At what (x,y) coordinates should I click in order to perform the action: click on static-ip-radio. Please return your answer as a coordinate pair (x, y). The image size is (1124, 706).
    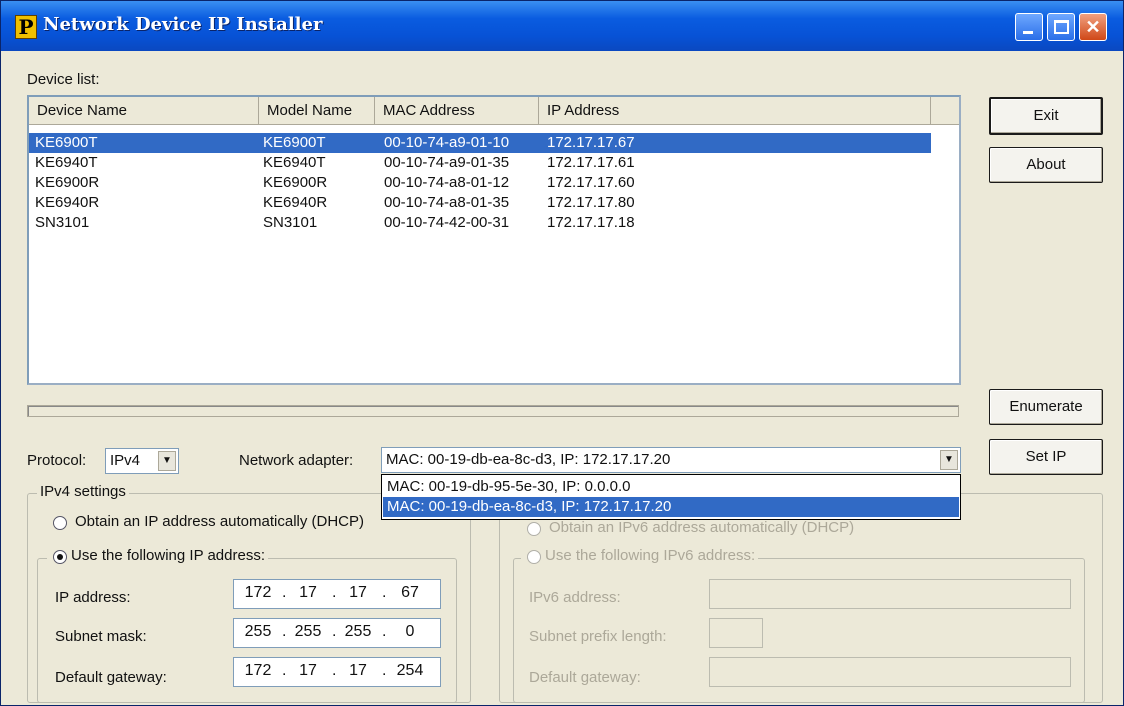
    Looking at the image, I should click on (60, 557).